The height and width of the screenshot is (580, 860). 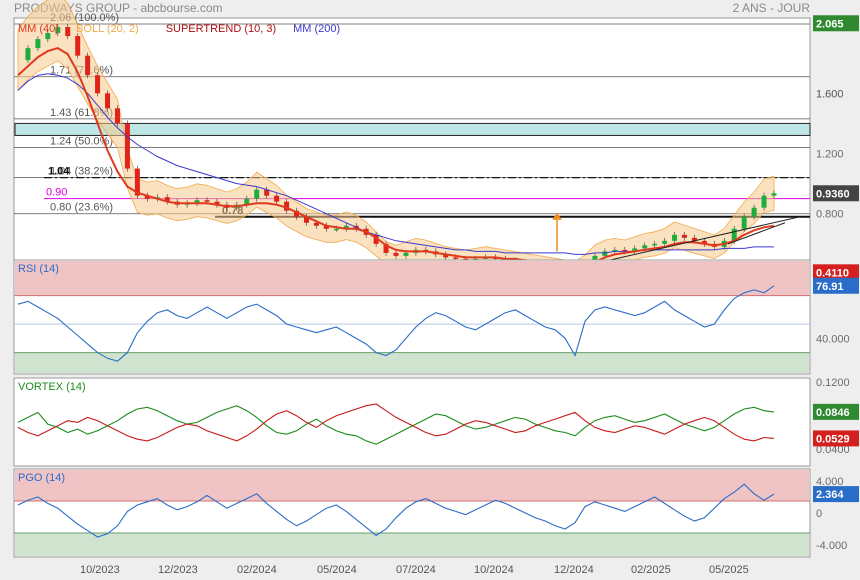 What do you see at coordinates (651, 570) in the screenshot?
I see `x-axis-label: 02/2025` at bounding box center [651, 570].